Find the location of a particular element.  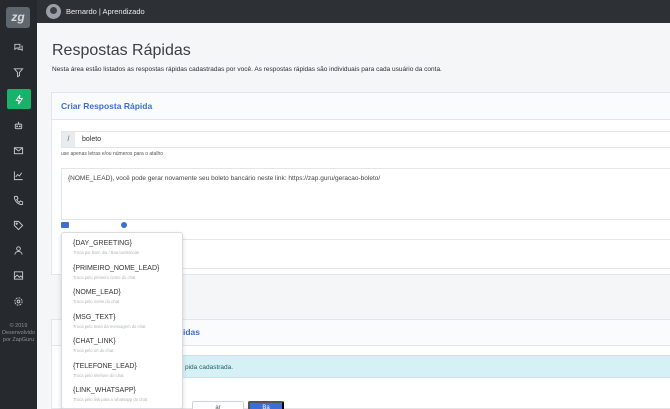

variable-label: {DAY_GREETING} is located at coordinates (103, 243).